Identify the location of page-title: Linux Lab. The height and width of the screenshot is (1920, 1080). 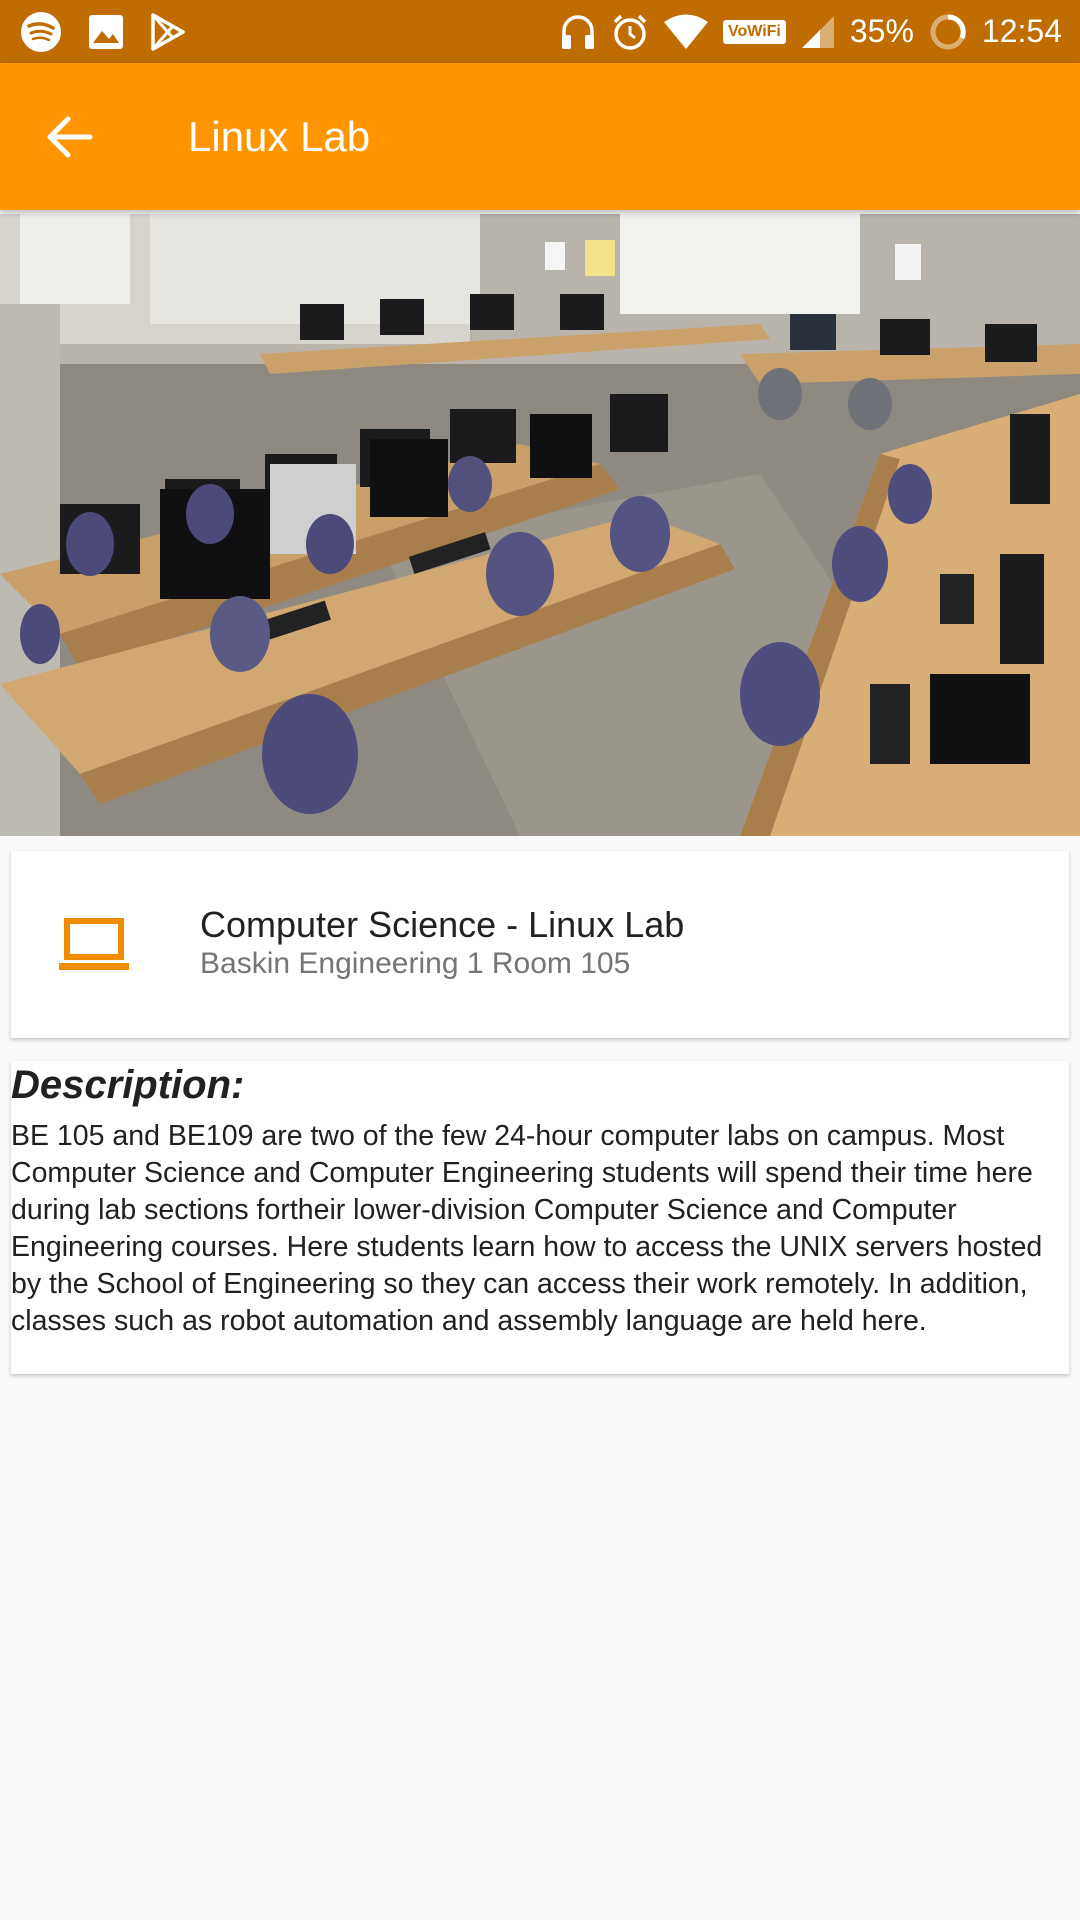
(279, 136).